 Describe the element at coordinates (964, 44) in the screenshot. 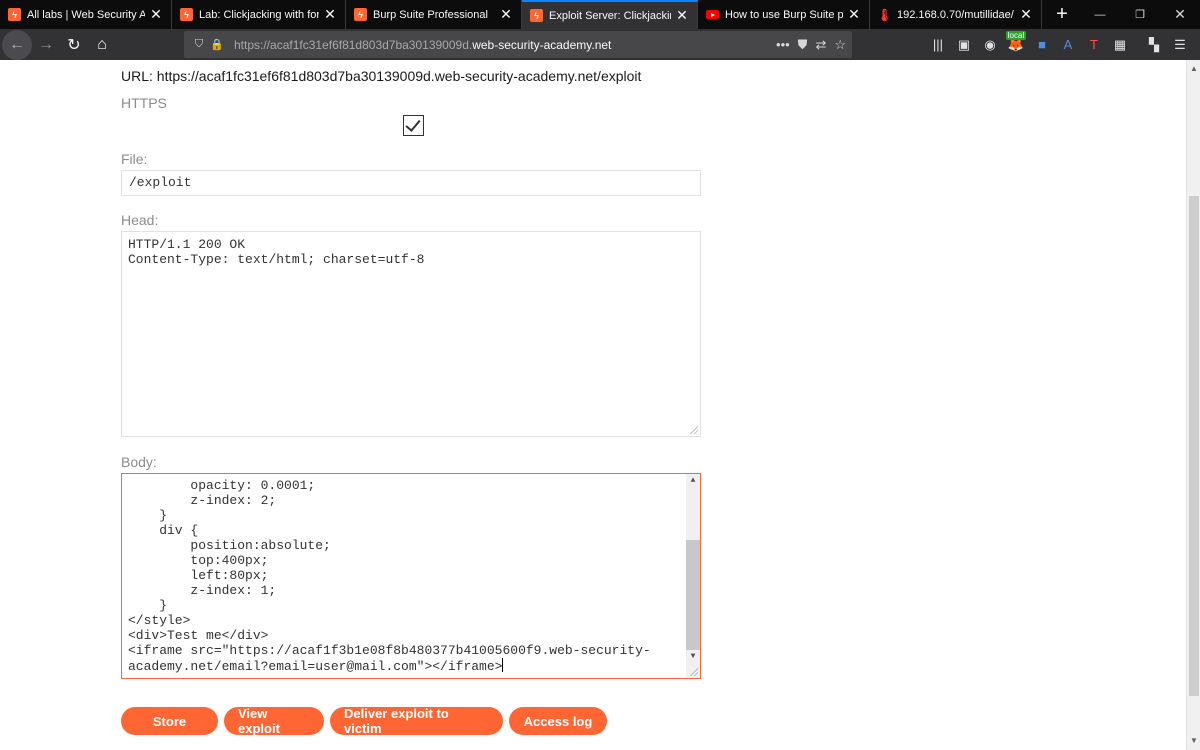

I see `sidebar-icon: ▣` at that location.